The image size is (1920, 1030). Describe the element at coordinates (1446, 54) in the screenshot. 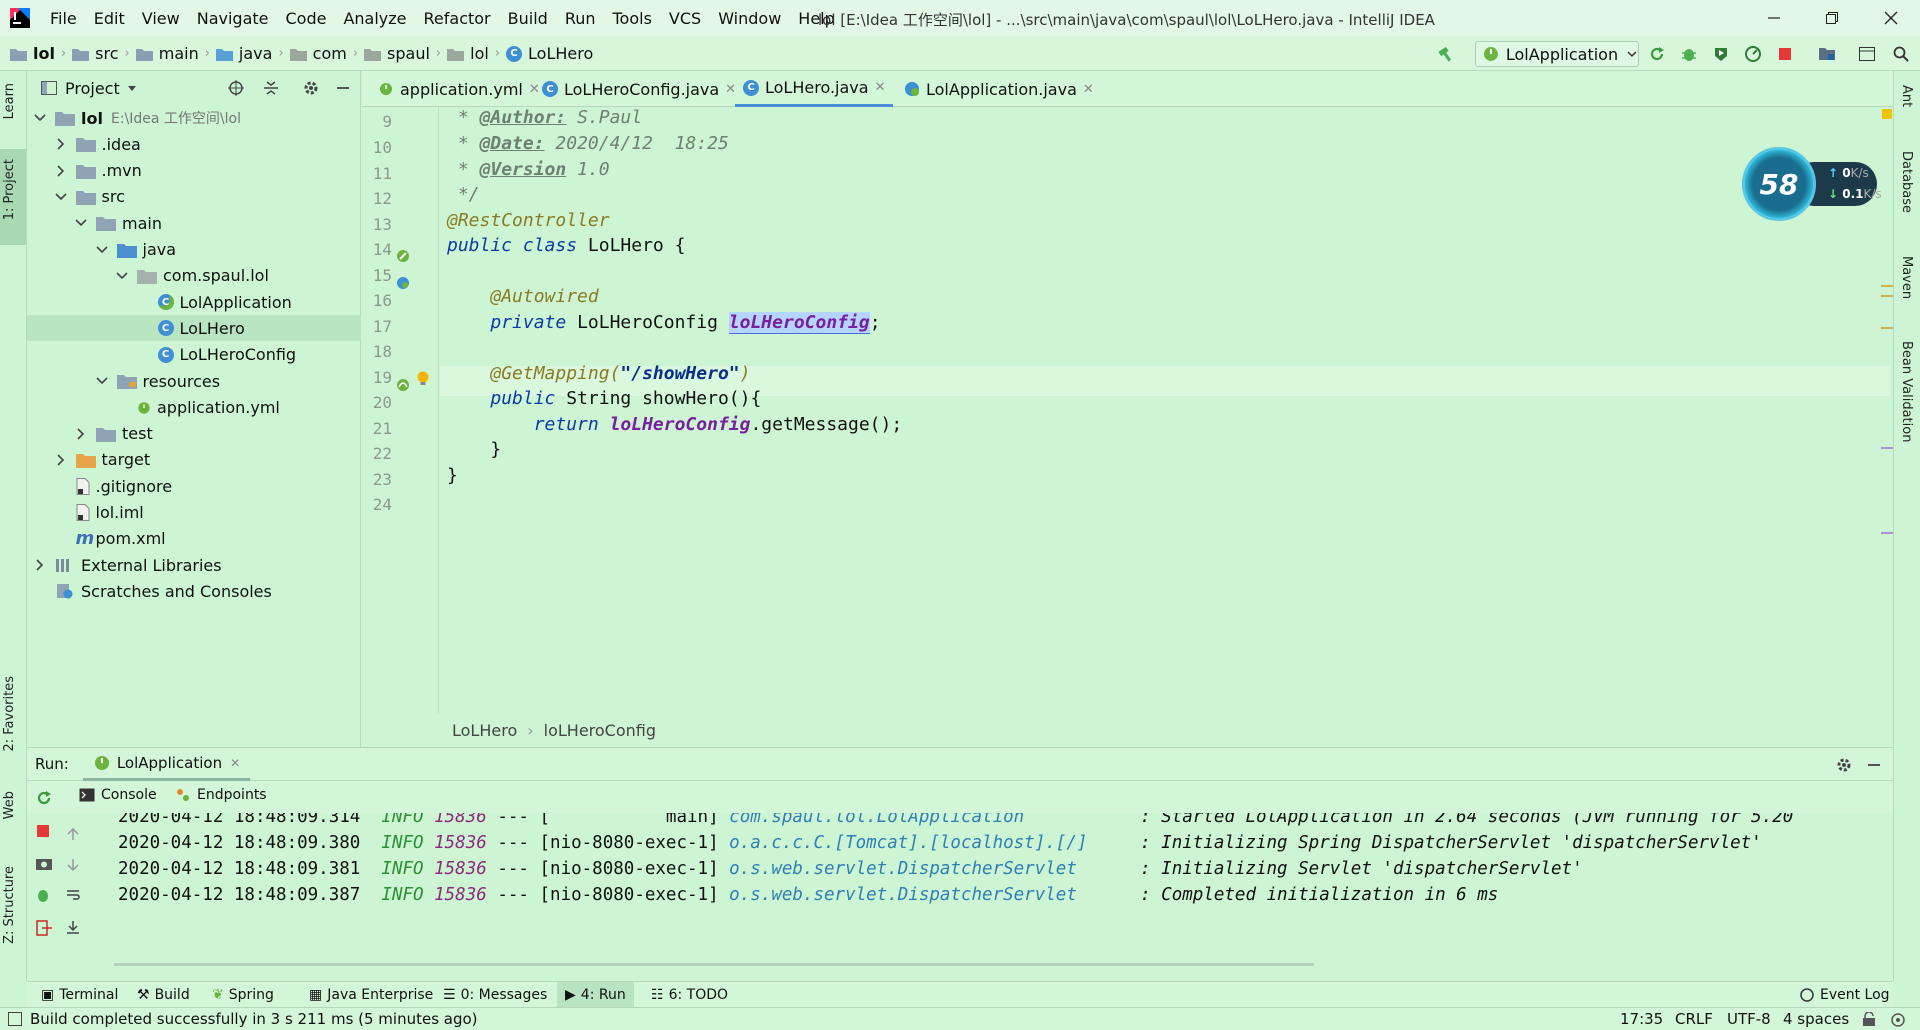

I see `build-hammer-icon` at that location.